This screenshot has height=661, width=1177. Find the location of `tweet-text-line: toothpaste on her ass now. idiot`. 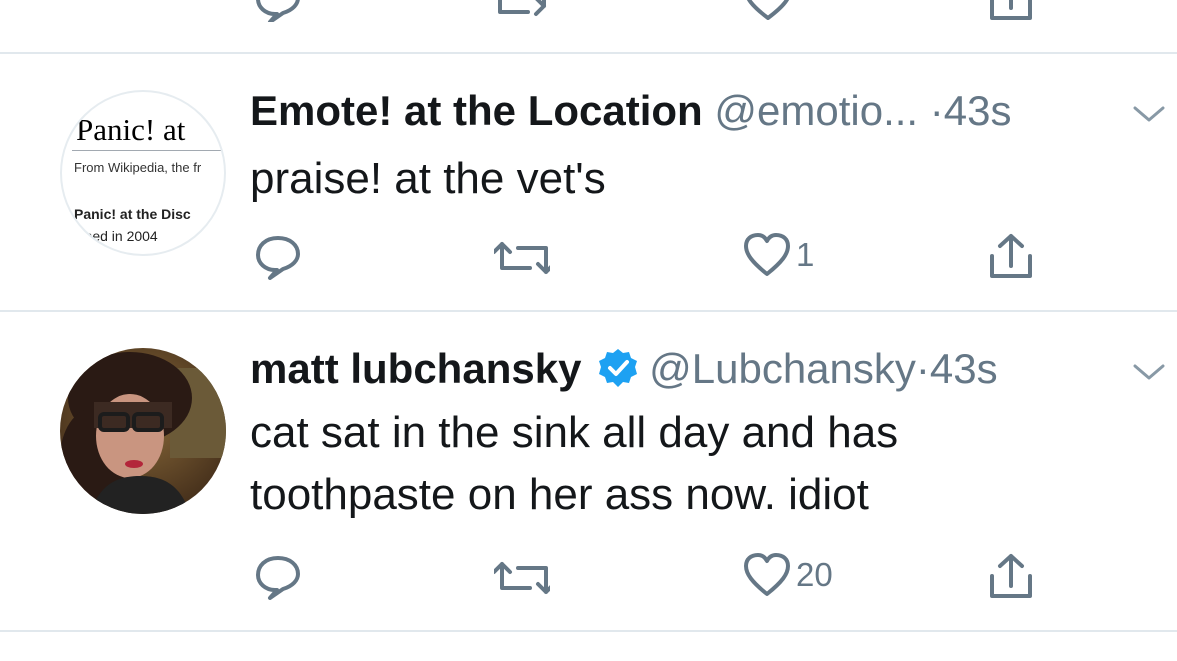

tweet-text-line: toothpaste on her ass now. idiot is located at coordinates (559, 494).